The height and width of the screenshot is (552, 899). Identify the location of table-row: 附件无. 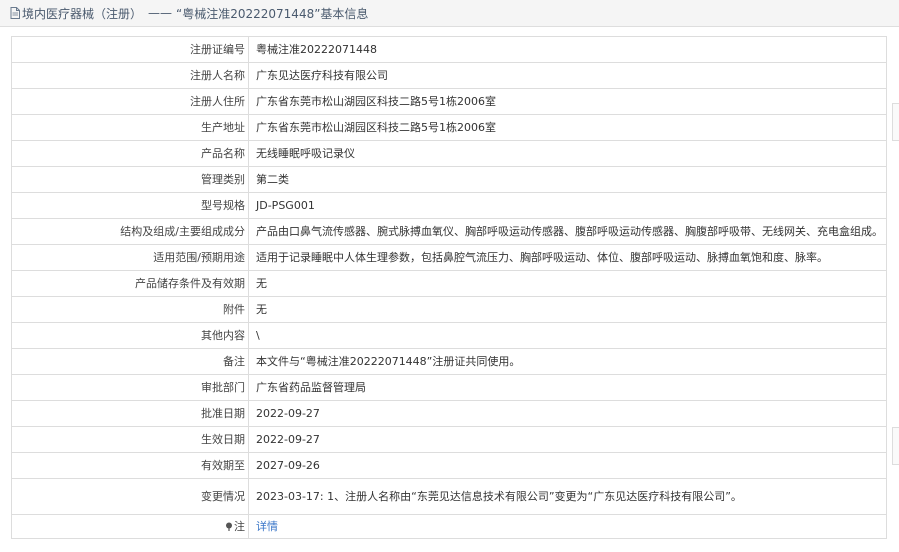
(449, 309).